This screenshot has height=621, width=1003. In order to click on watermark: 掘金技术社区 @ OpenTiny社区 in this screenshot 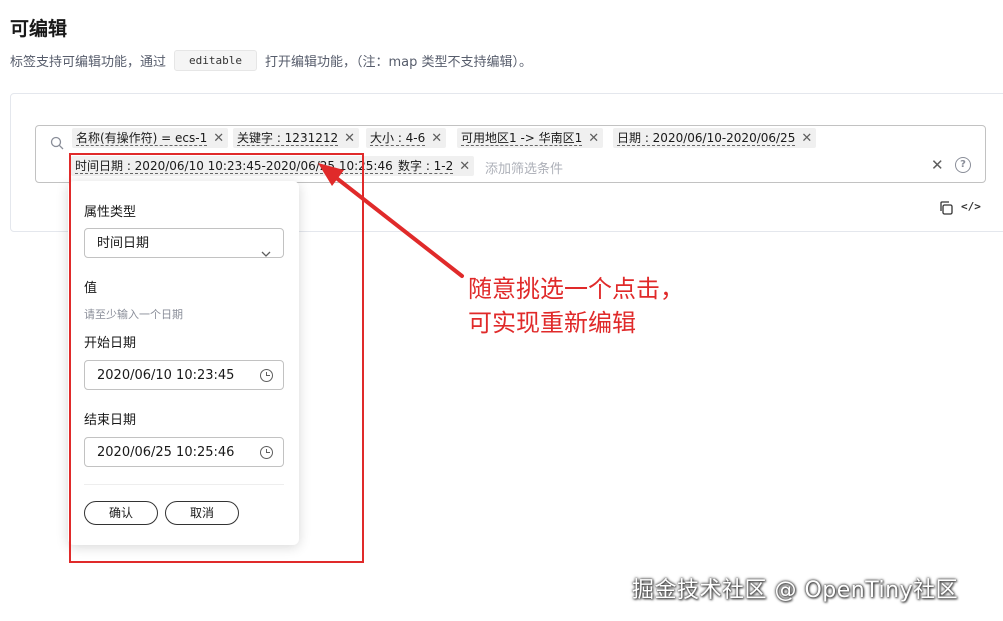, I will do `click(795, 590)`.